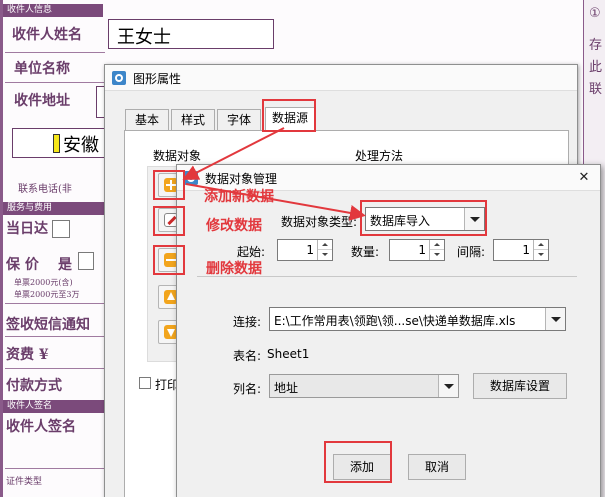  Describe the element at coordinates (47, 294) in the screenshot. I see `insured-note-2: 单票2000元至3万` at that location.